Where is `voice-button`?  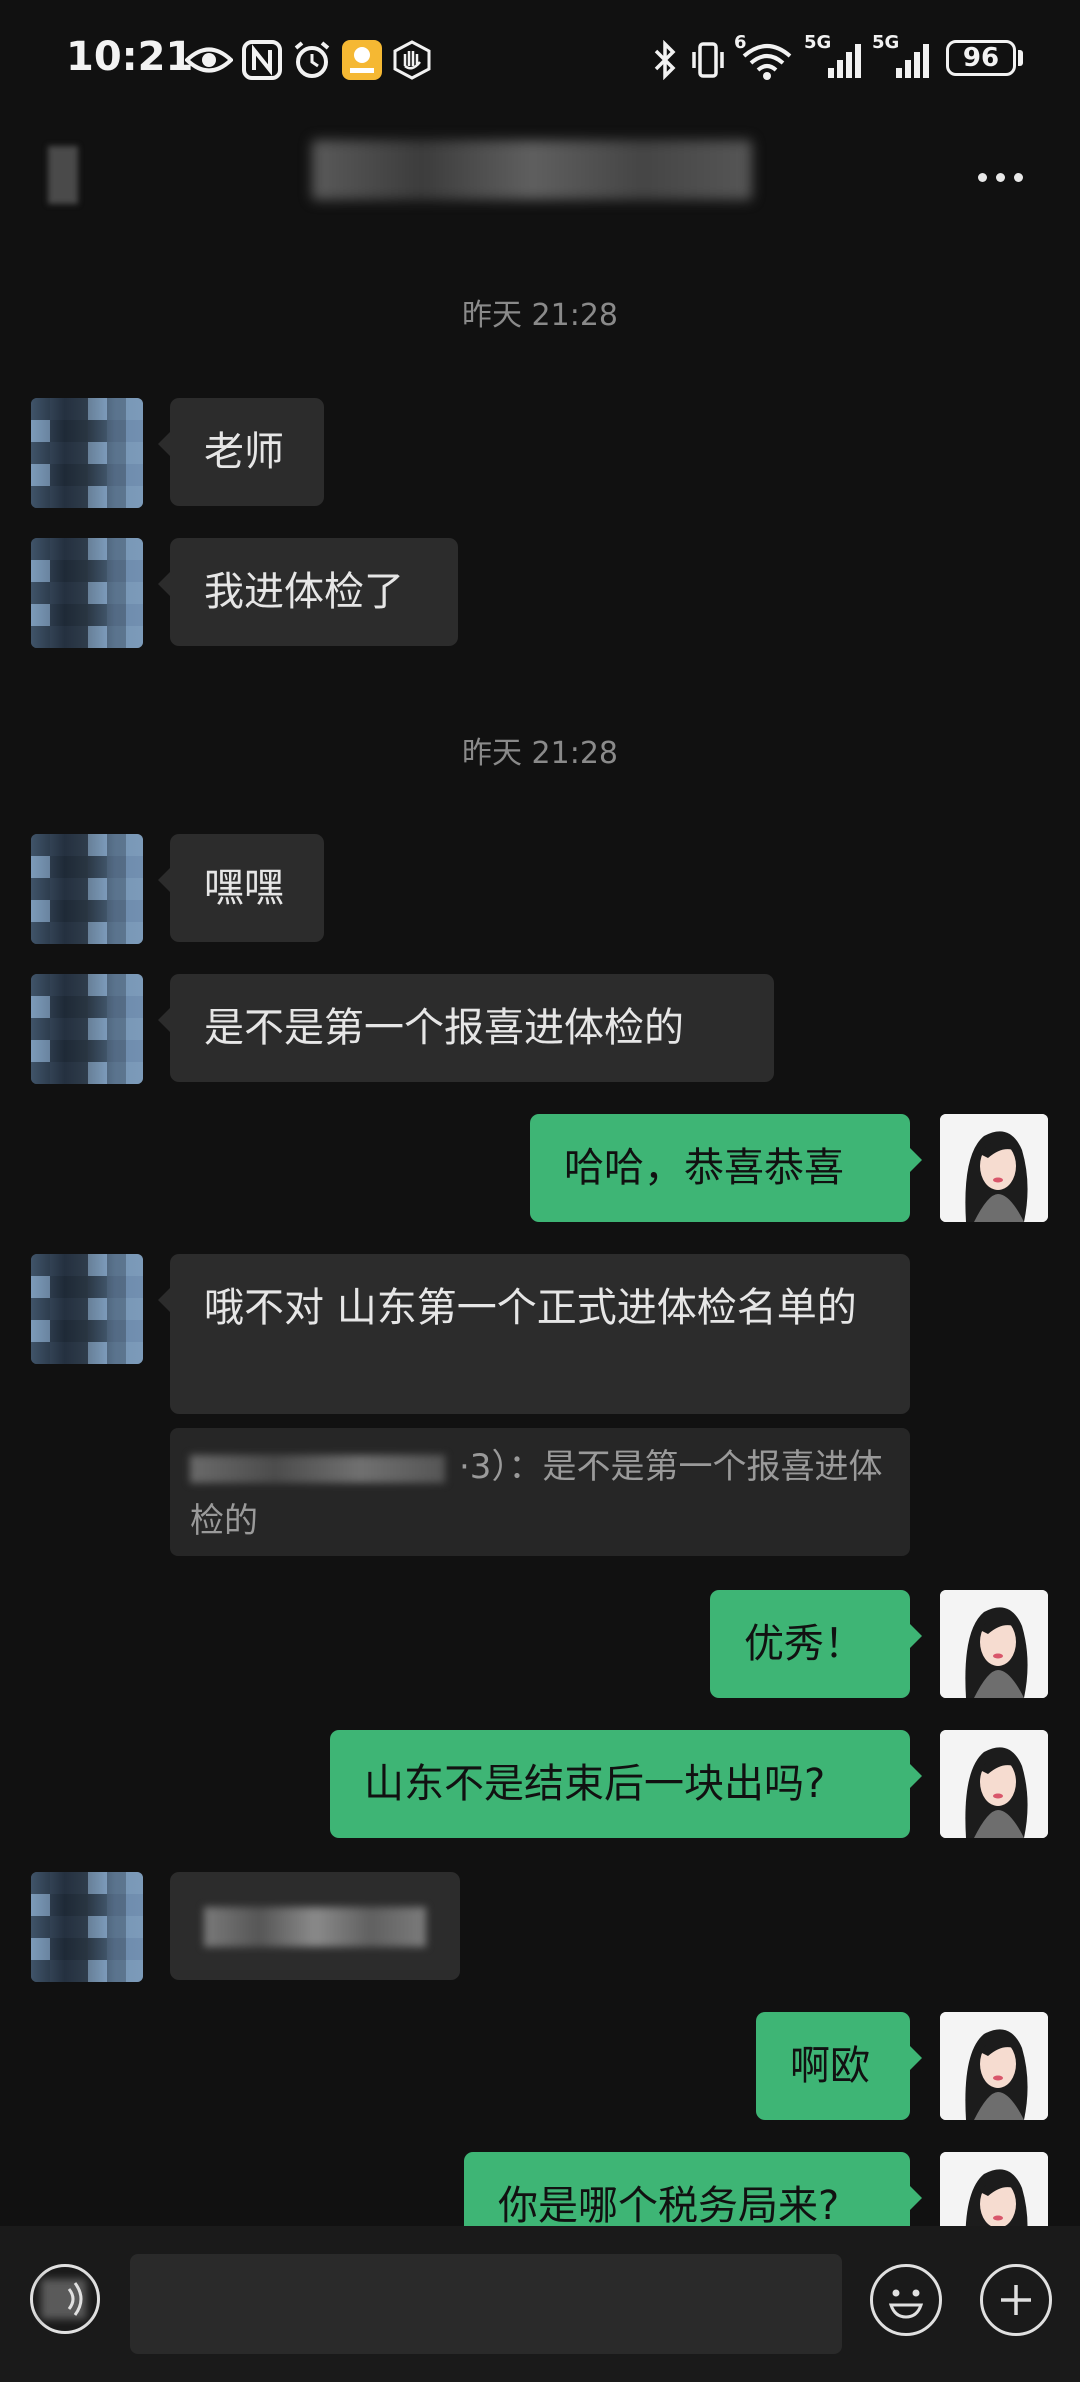 voice-button is located at coordinates (65, 2299).